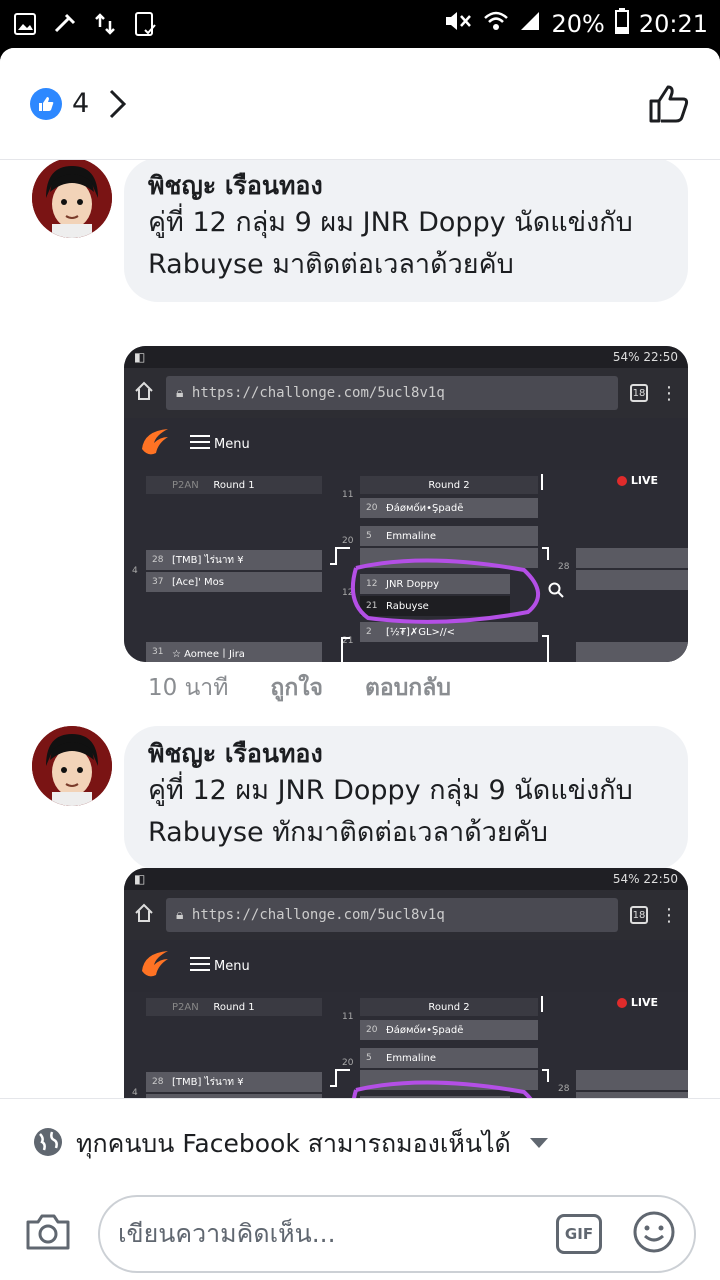  Describe the element at coordinates (458, 24) in the screenshot. I see `mute-icon` at that location.